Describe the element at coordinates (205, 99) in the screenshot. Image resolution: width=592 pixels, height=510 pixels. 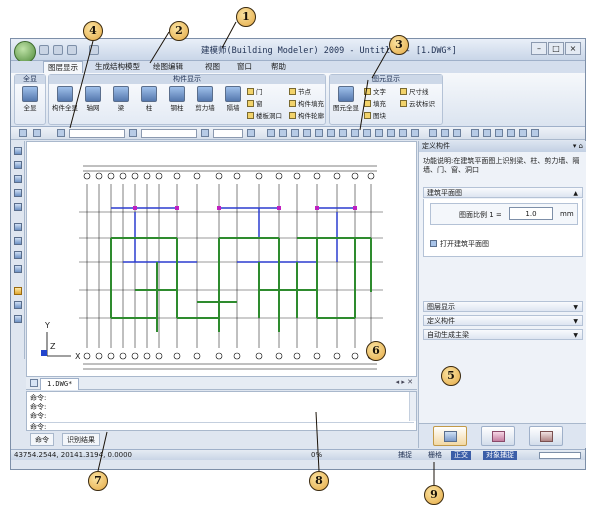
I see `shear-wall-button: 剪力墙` at that location.